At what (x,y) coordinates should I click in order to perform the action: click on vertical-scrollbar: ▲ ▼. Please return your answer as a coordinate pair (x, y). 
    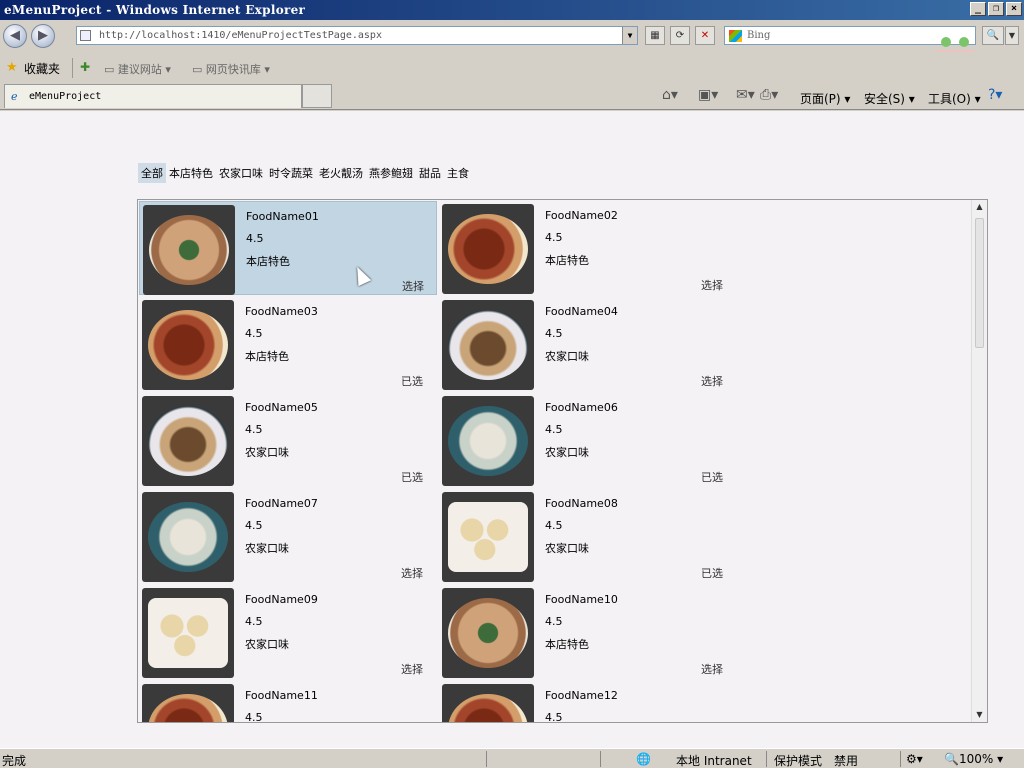
    Looking at the image, I should click on (979, 461).